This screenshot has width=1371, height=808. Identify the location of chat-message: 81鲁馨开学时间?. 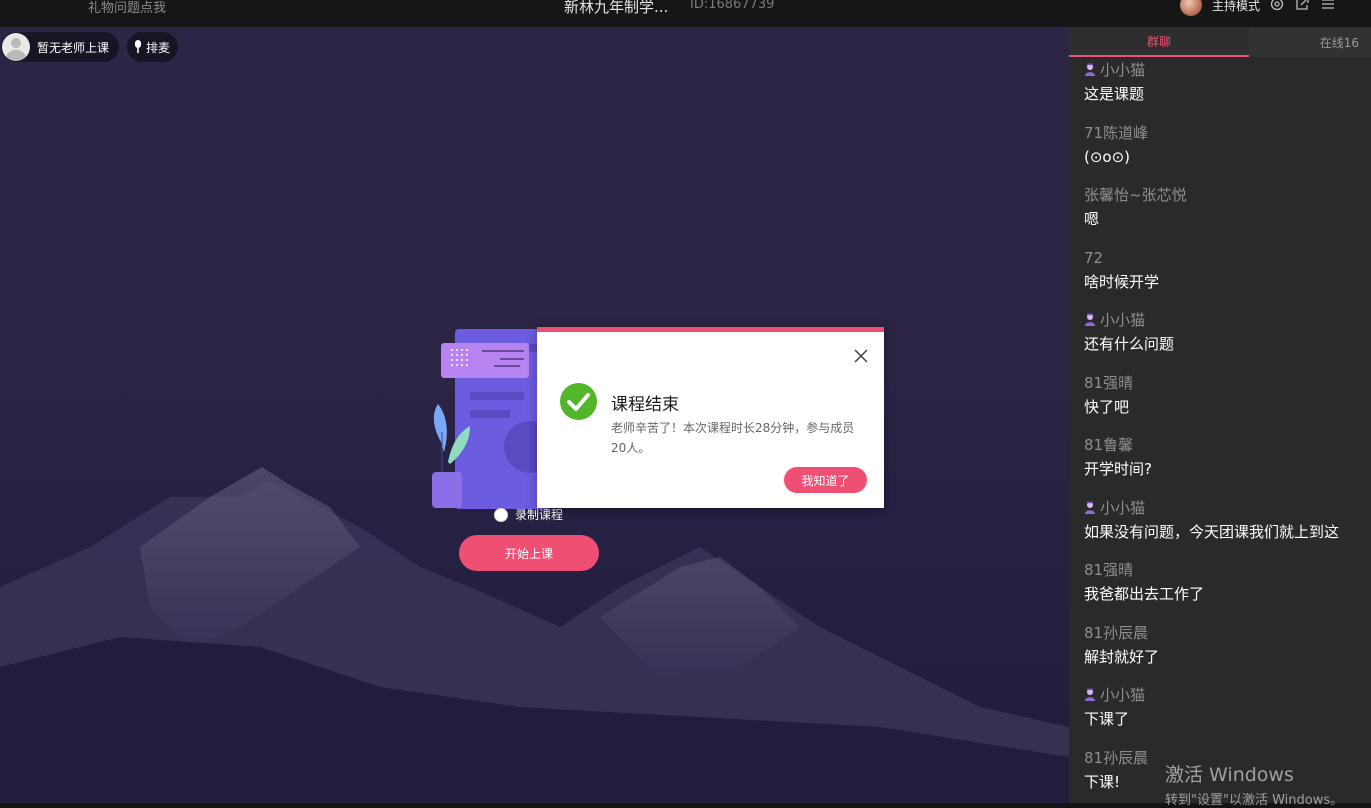
(1227, 465).